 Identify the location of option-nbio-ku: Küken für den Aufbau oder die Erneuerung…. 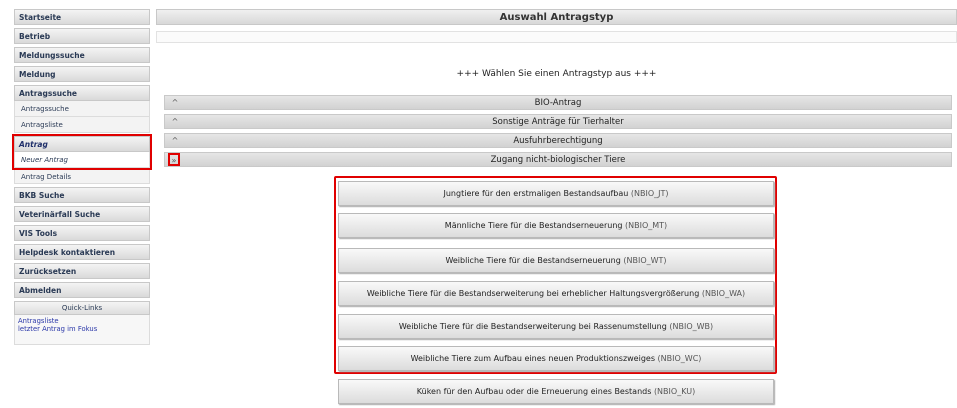
(556, 391).